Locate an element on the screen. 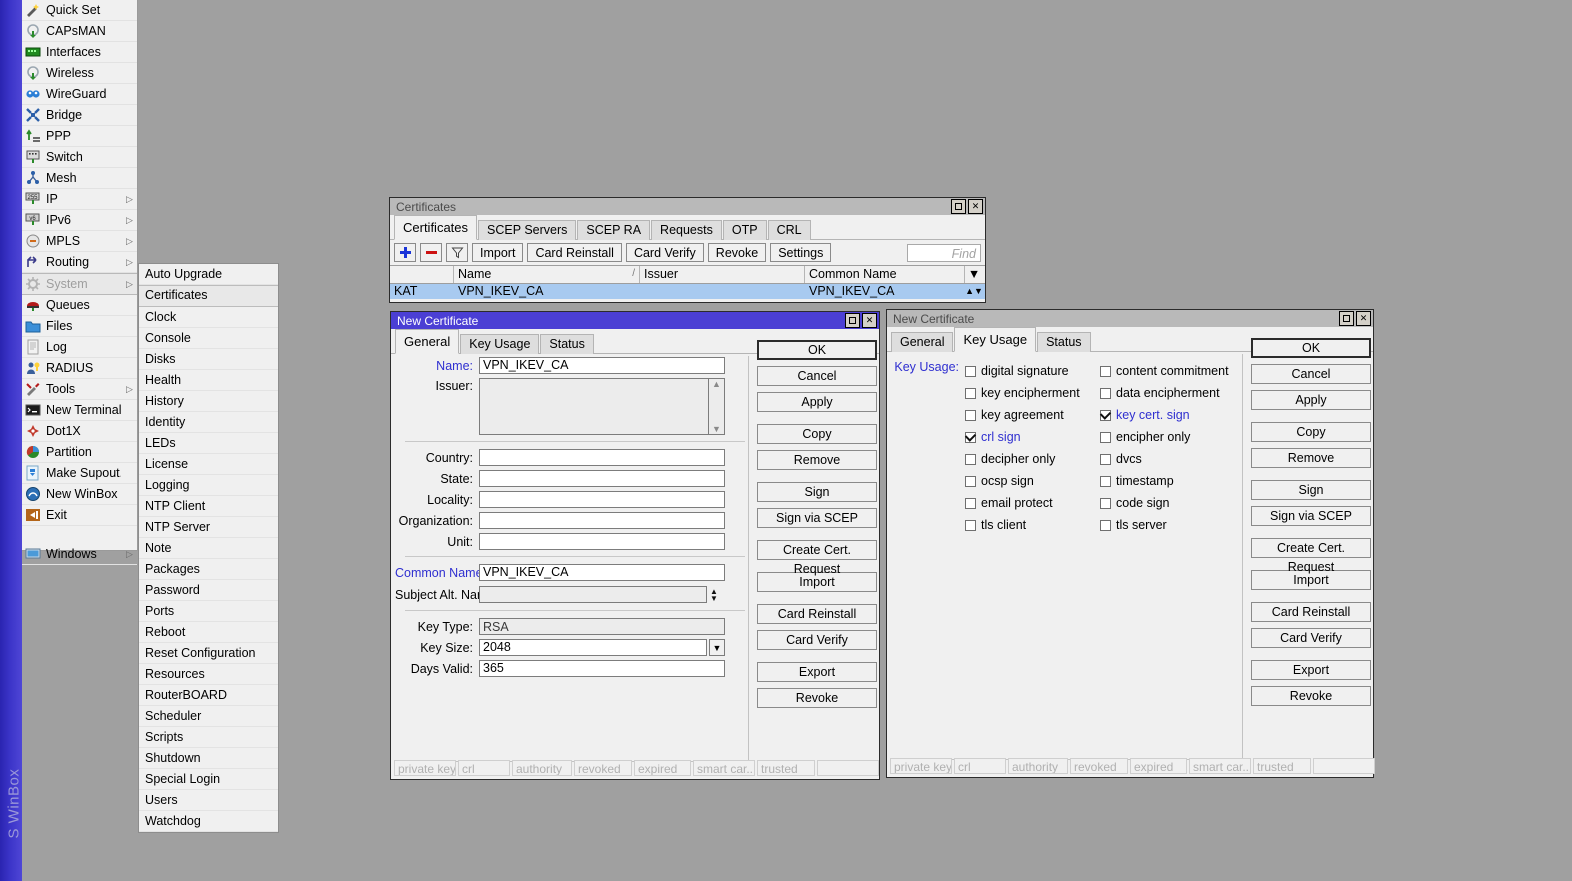 The image size is (1572, 881). subject-alt-name-stepper: ▲ ▼ is located at coordinates (714, 594).